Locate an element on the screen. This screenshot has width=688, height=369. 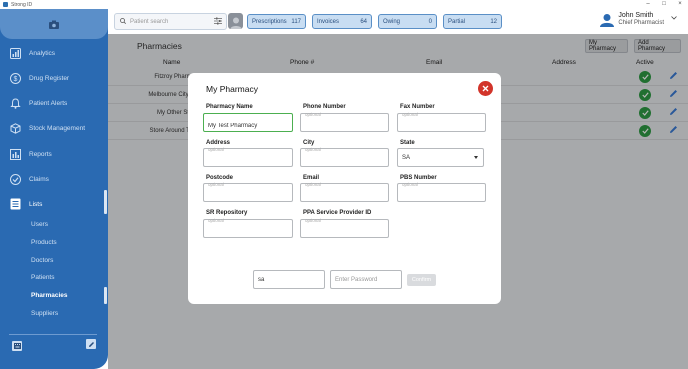
close-dialog-button is located at coordinates (485, 88).